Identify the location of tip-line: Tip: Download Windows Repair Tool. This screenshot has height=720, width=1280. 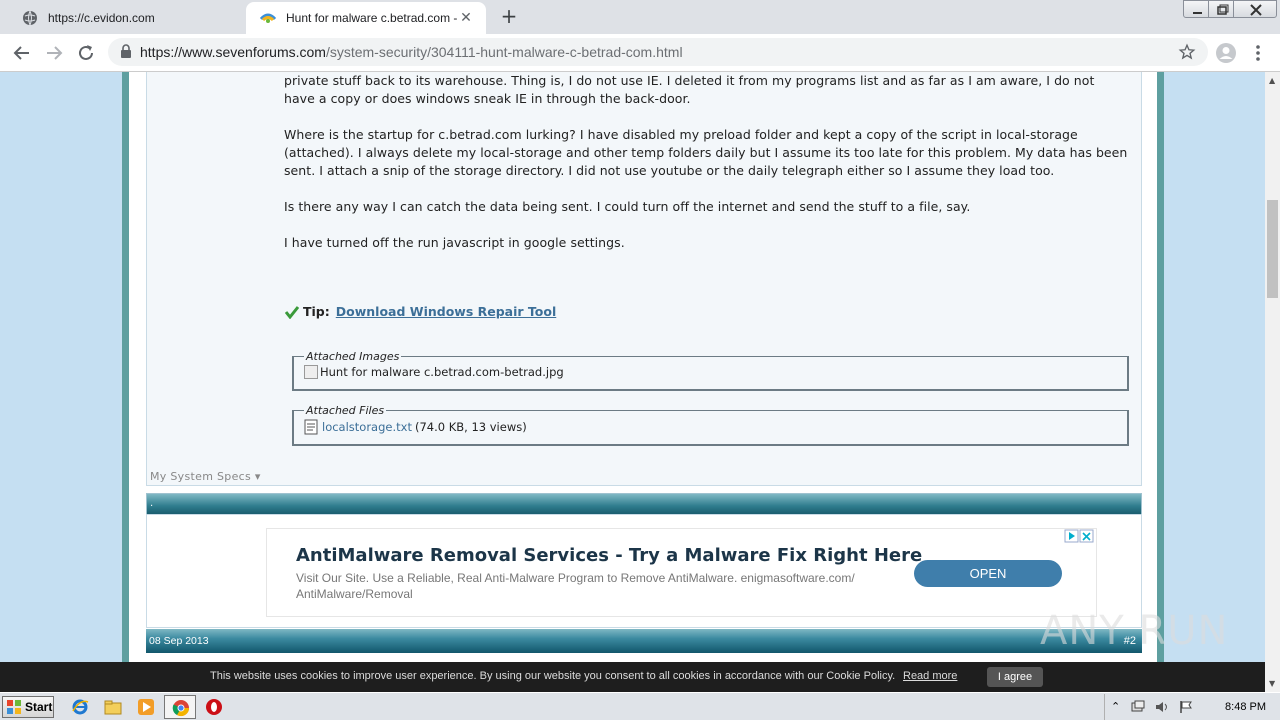
(420, 311).